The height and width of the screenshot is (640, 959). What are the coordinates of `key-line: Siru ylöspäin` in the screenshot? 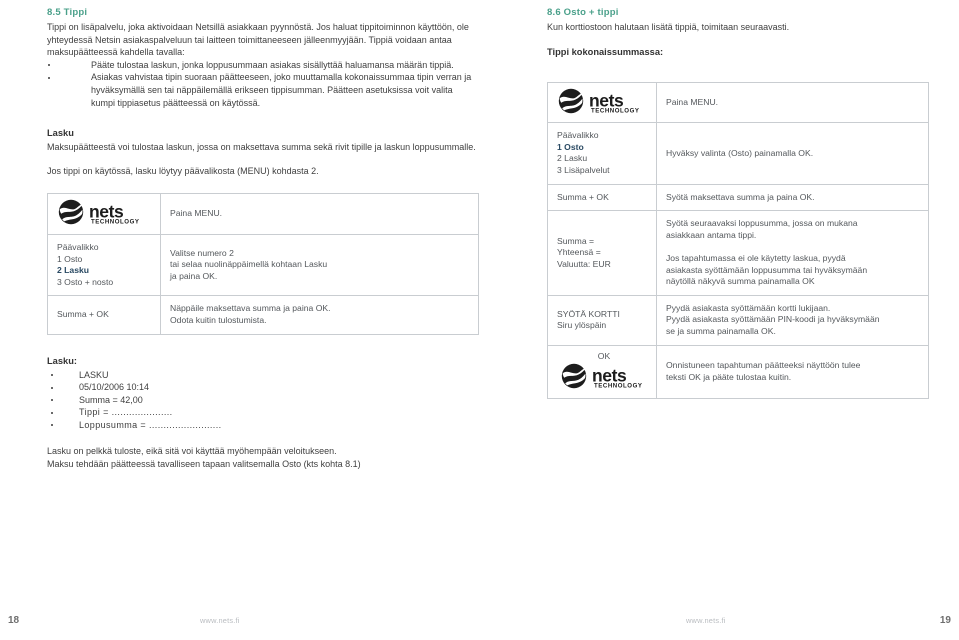 It's located at (582, 325).